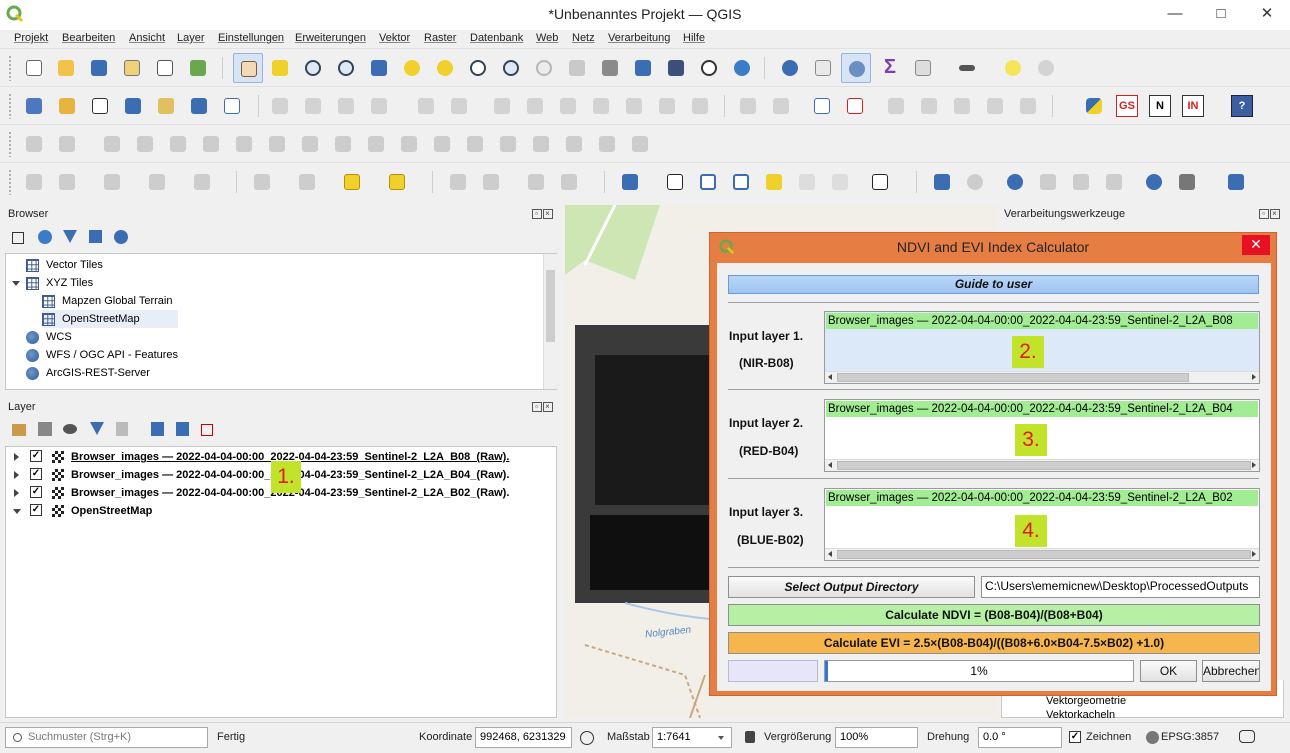 The width and height of the screenshot is (1290, 753). Describe the element at coordinates (876, 737) in the screenshot. I see `zoom-field: 100%` at that location.